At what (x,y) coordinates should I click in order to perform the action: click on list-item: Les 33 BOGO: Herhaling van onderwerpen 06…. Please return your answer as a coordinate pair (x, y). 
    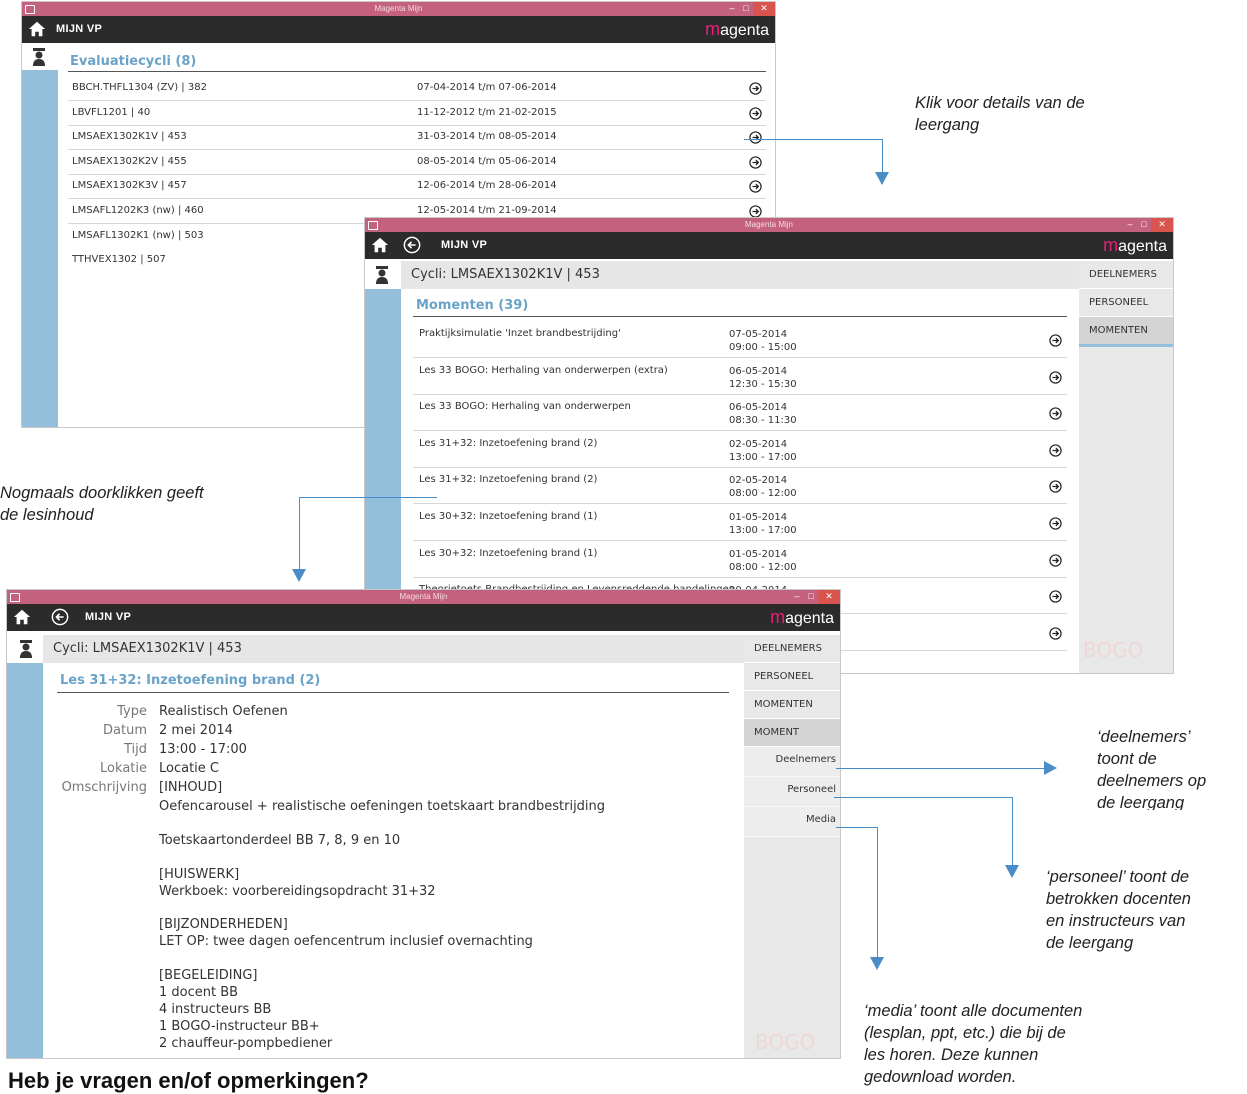
    Looking at the image, I should click on (740, 413).